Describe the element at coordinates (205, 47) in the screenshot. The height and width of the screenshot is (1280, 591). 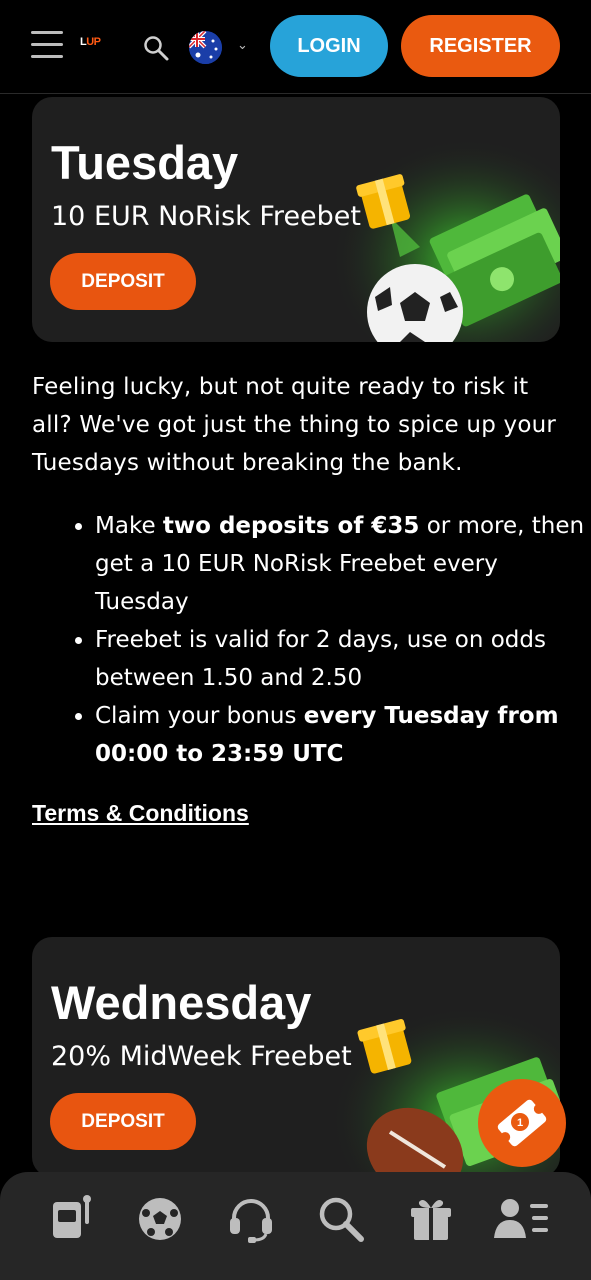
I see `australia-flag-icon` at that location.